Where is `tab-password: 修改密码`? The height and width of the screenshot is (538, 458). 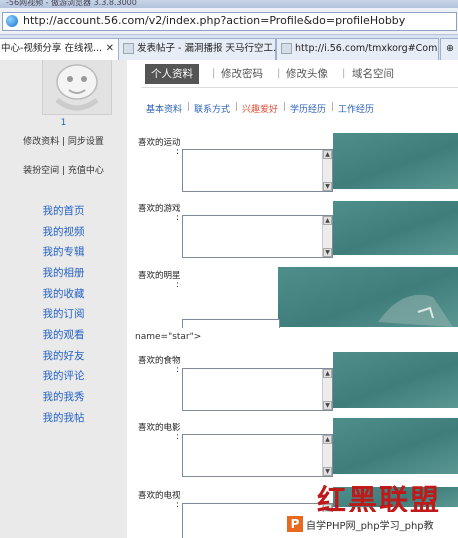 tab-password: 修改密码 is located at coordinates (242, 74).